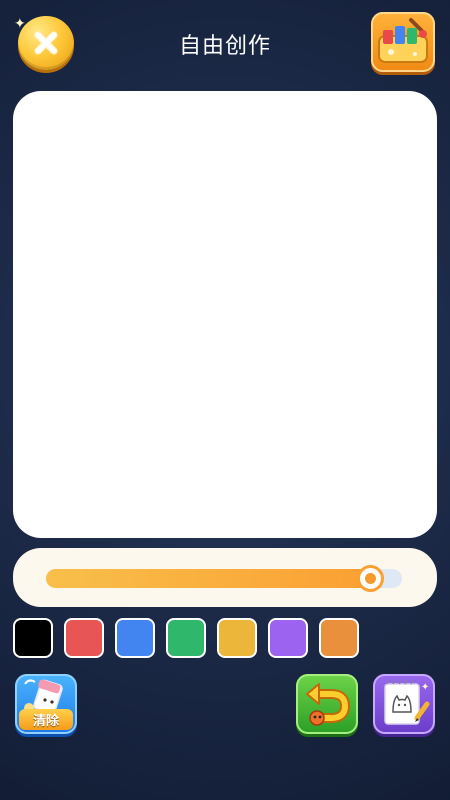 This screenshot has width=450, height=800. I want to click on slider-fill, so click(208, 578).